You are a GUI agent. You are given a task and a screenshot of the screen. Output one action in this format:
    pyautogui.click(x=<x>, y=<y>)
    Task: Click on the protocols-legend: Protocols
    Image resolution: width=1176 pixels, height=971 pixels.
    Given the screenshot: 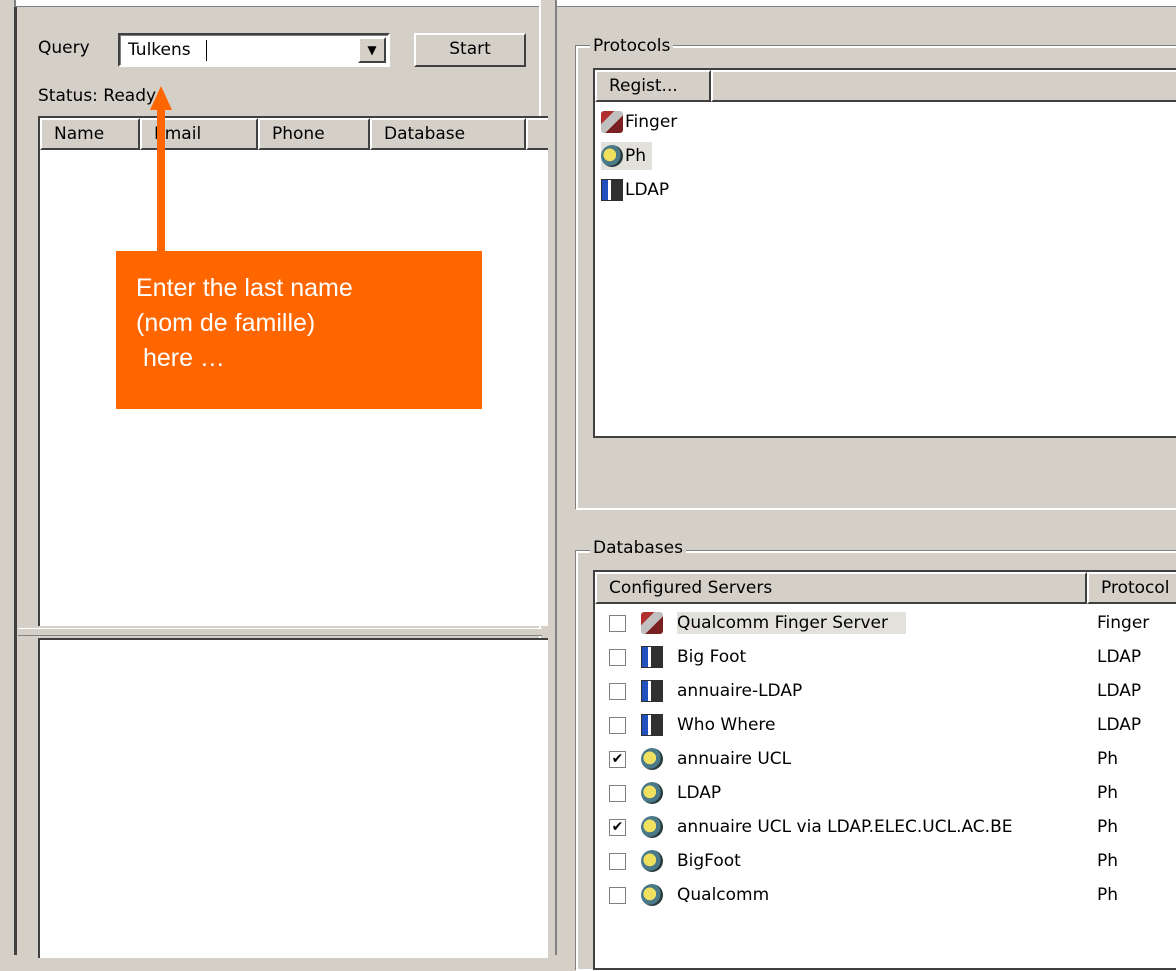 What is the action you would take?
    pyautogui.click(x=632, y=46)
    